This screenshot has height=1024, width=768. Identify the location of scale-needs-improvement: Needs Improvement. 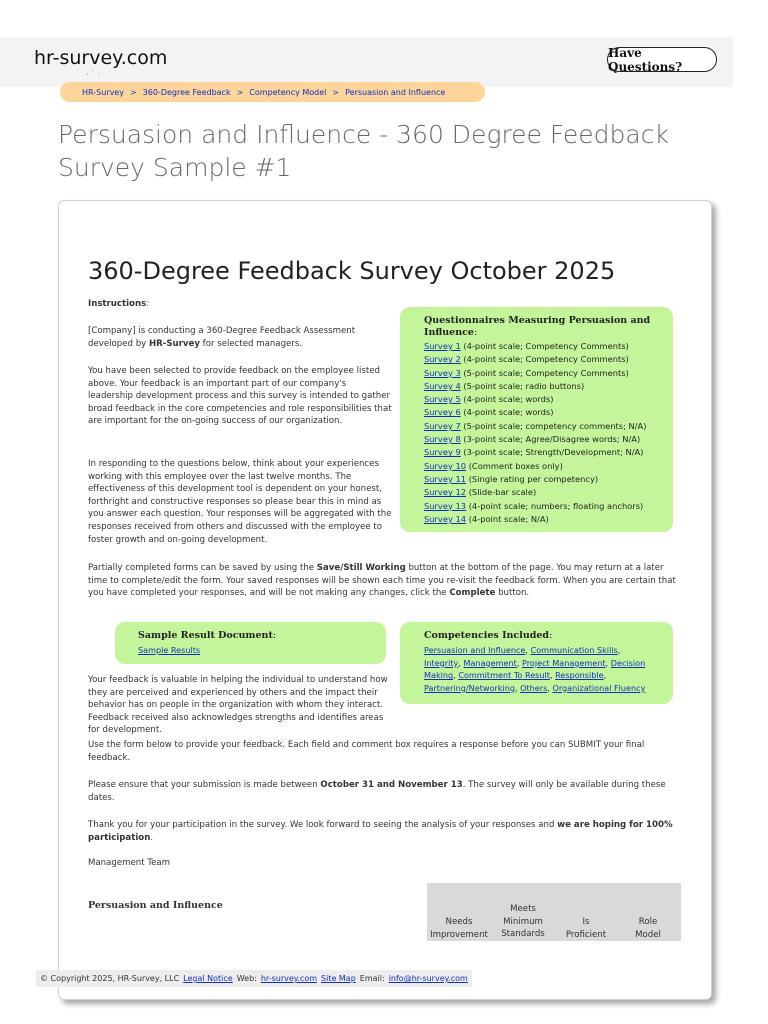
(459, 928).